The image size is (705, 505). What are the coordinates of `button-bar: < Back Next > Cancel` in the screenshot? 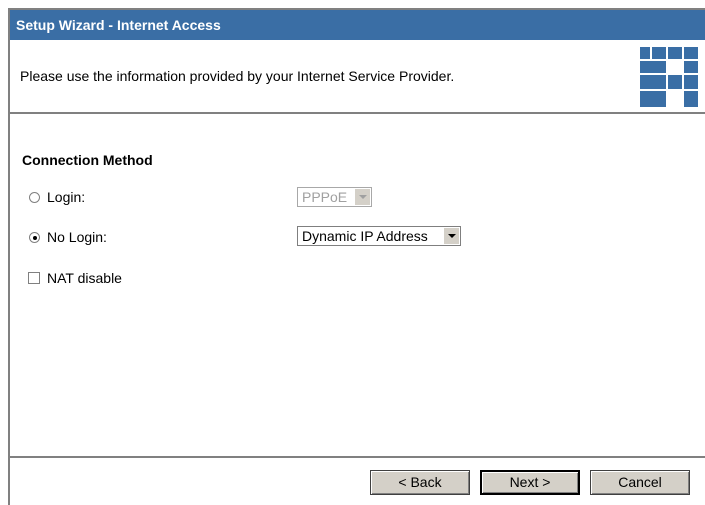 It's located at (357, 480).